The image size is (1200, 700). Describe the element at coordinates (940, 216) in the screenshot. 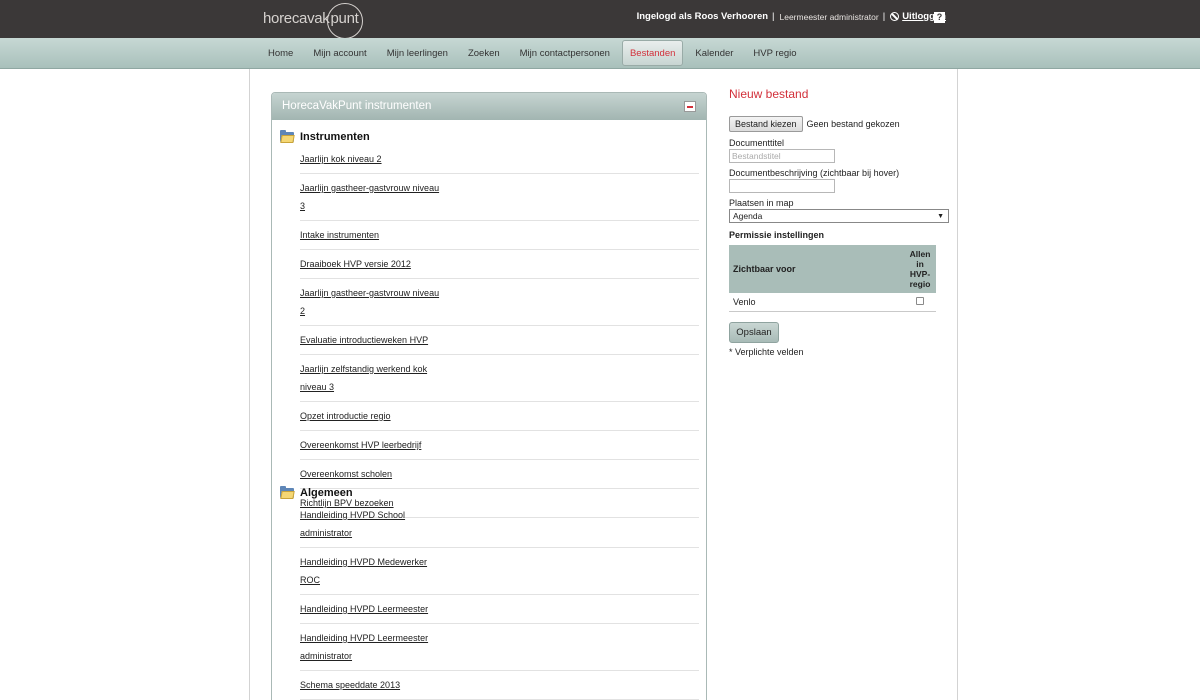

I see `dropdown-arrow-icon: ▼` at that location.